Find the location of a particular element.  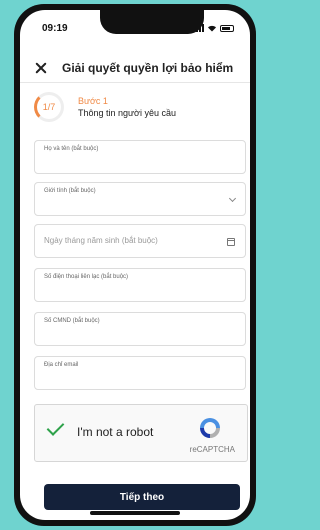

field-label: Họ và tên (bắt buộc) is located at coordinates (71, 149).